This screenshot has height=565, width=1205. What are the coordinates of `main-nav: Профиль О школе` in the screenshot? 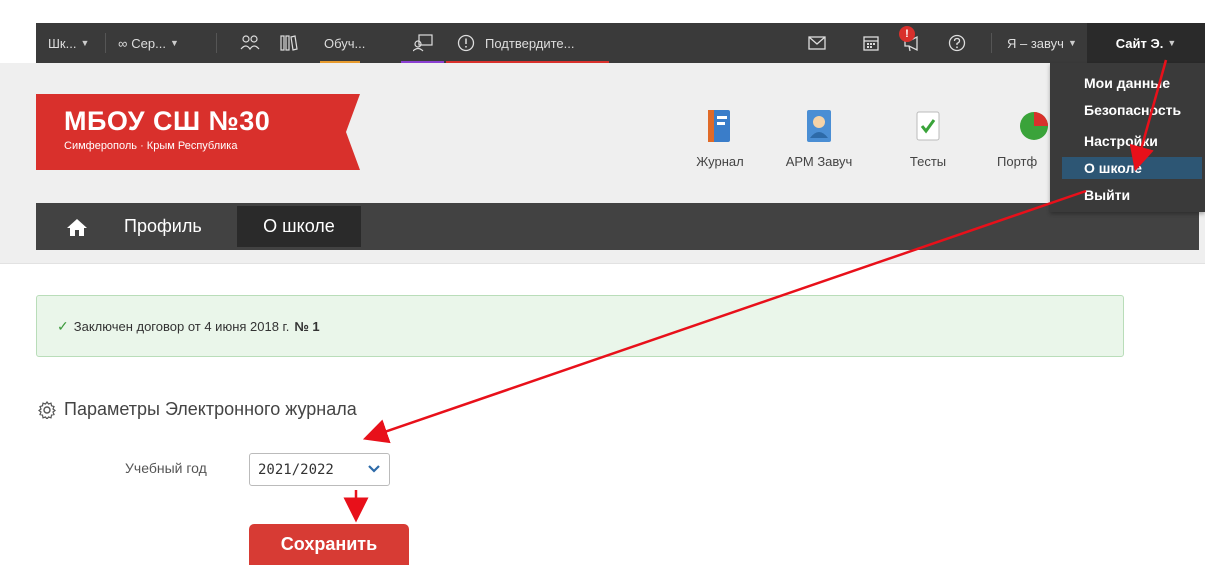 It's located at (617, 226).